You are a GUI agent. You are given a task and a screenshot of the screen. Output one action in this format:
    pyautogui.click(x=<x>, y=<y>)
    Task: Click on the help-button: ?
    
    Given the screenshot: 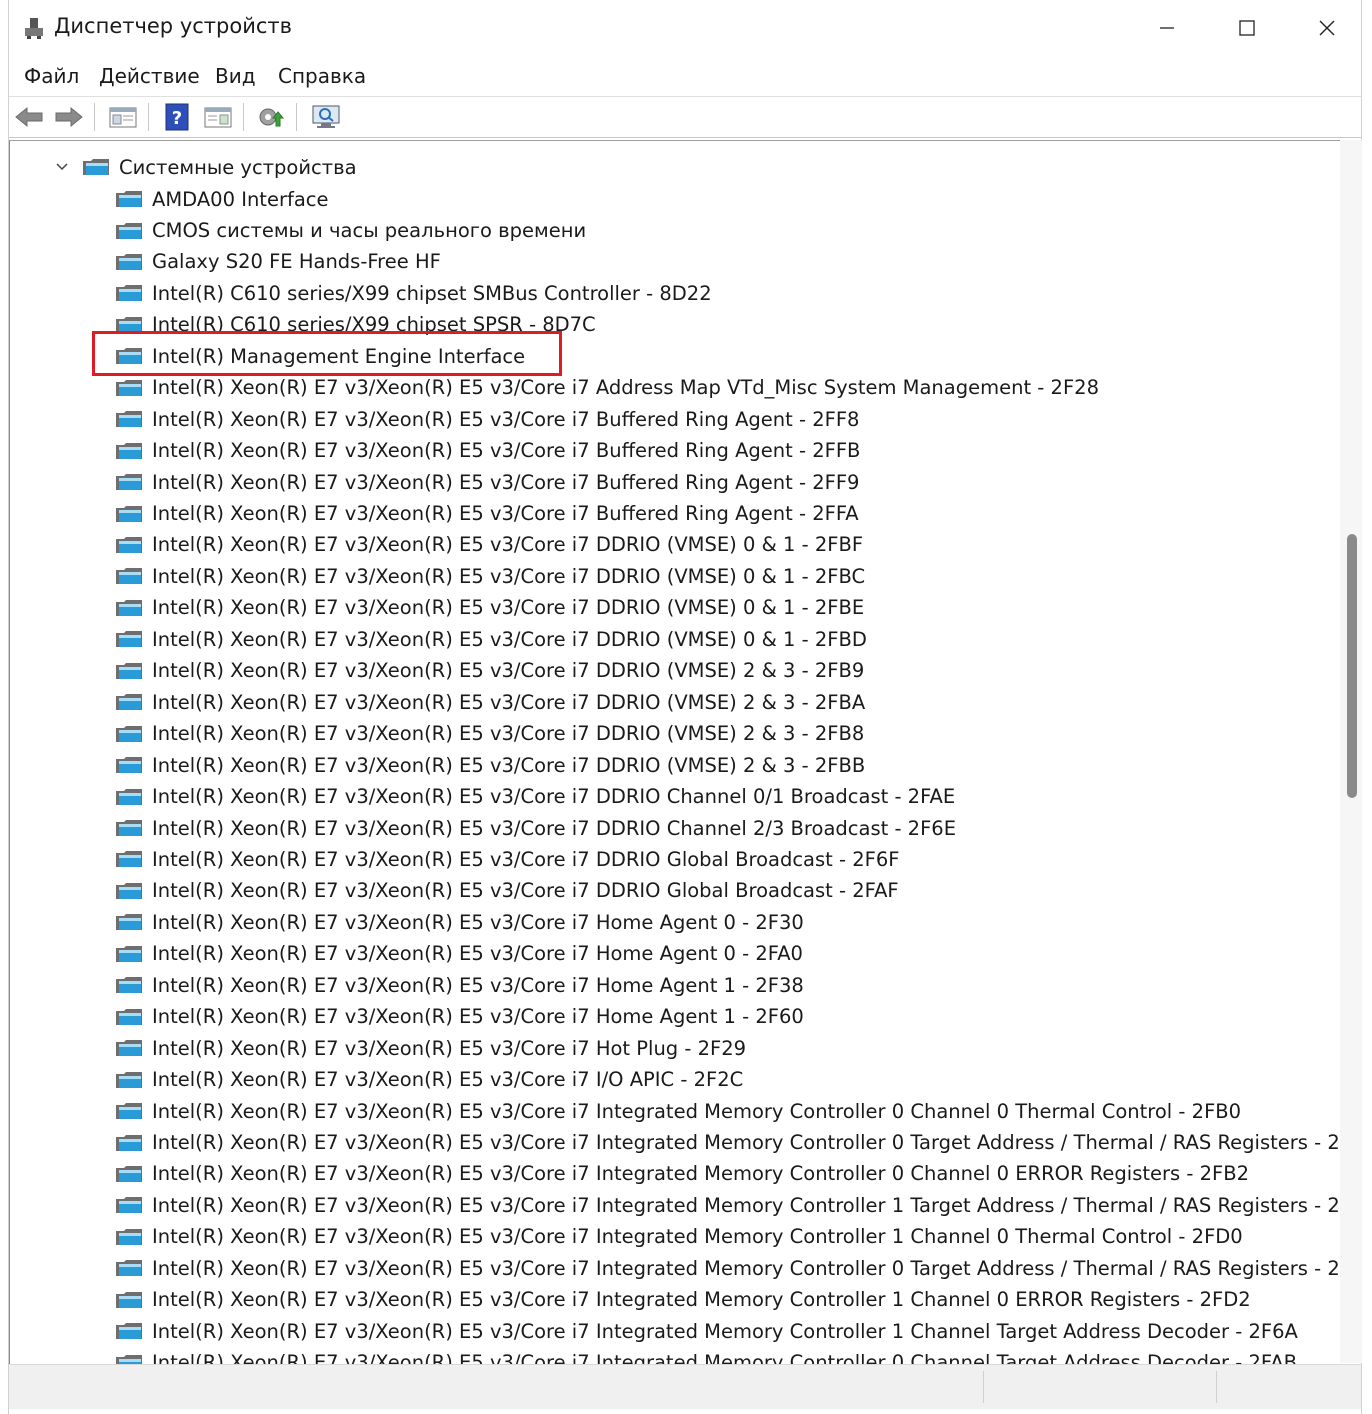 What is the action you would take?
    pyautogui.click(x=177, y=117)
    